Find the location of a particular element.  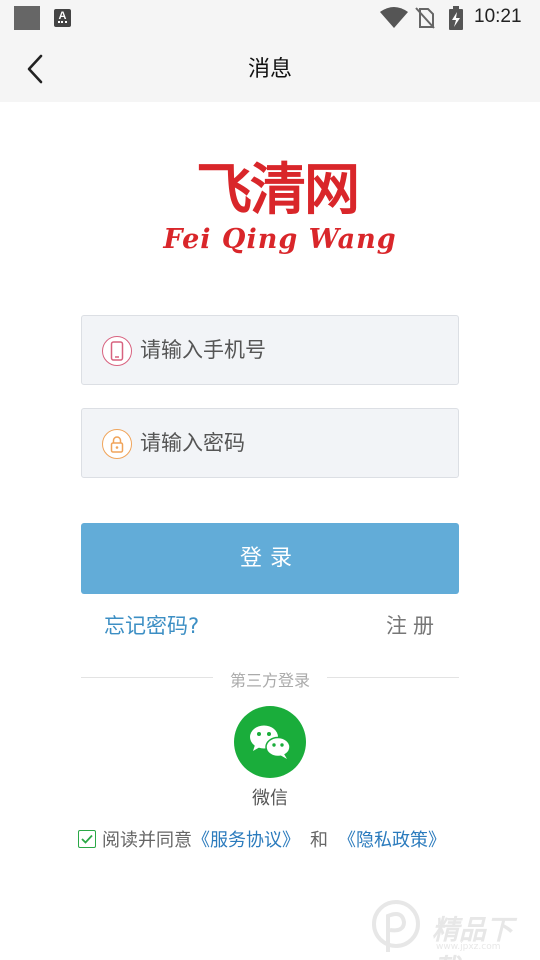

notification-square-icon is located at coordinates (27, 18).